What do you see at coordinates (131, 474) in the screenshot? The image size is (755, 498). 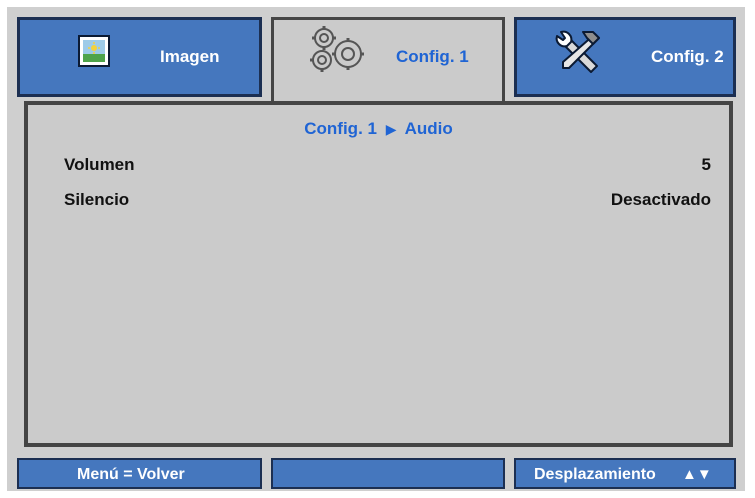 I see `footer-back-label: Menú = Volver` at bounding box center [131, 474].